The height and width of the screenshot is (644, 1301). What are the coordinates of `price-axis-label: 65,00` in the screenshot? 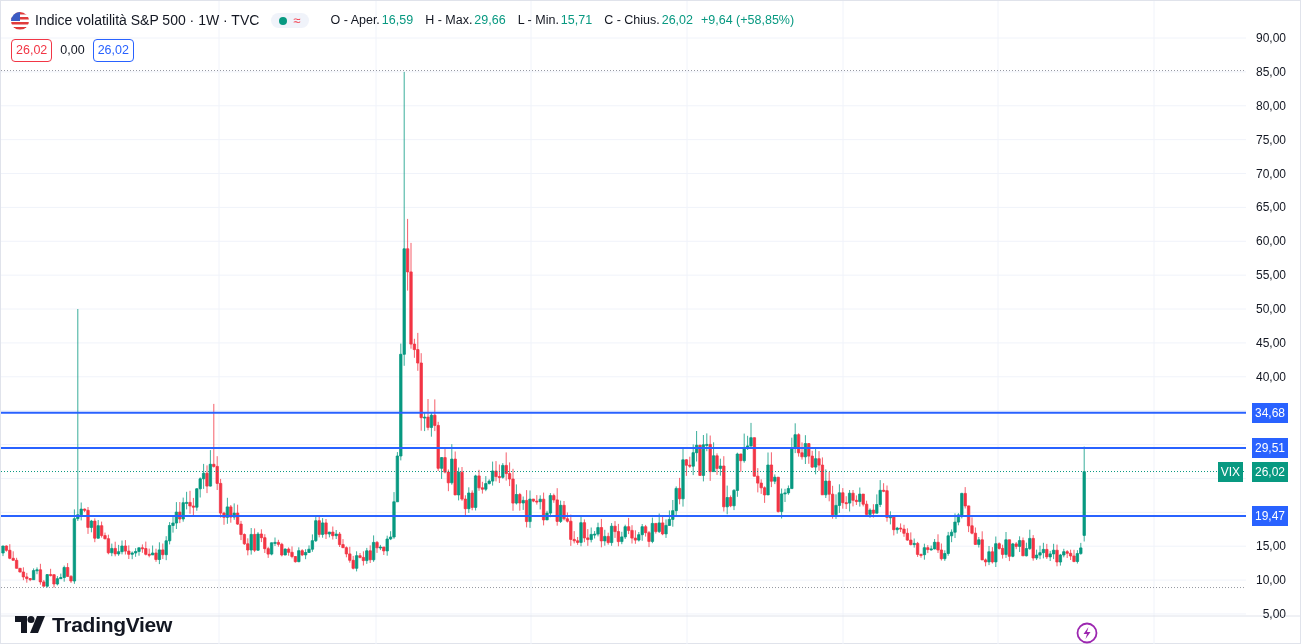 It's located at (1270, 208).